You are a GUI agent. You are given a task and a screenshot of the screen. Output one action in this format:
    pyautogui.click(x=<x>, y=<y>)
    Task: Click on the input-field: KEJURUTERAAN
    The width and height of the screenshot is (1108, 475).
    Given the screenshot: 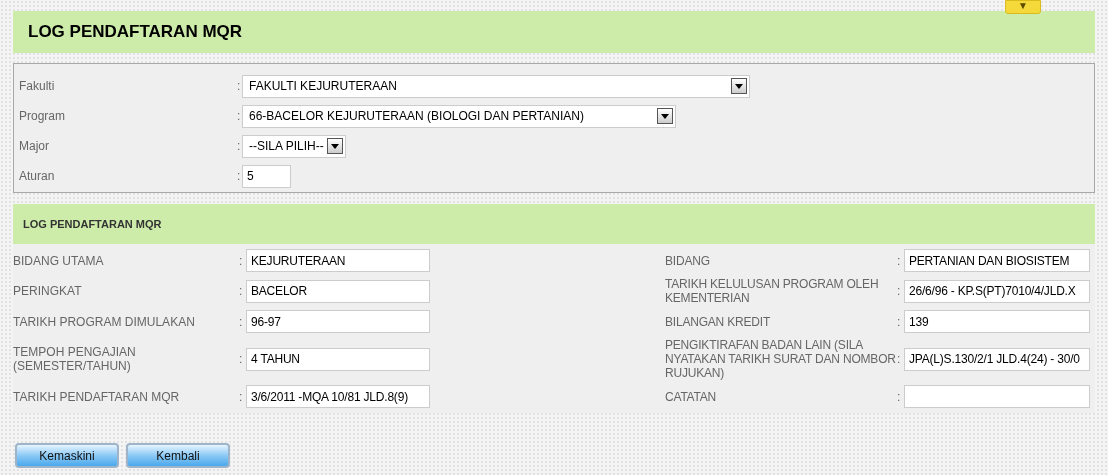 What is the action you would take?
    pyautogui.click(x=338, y=260)
    